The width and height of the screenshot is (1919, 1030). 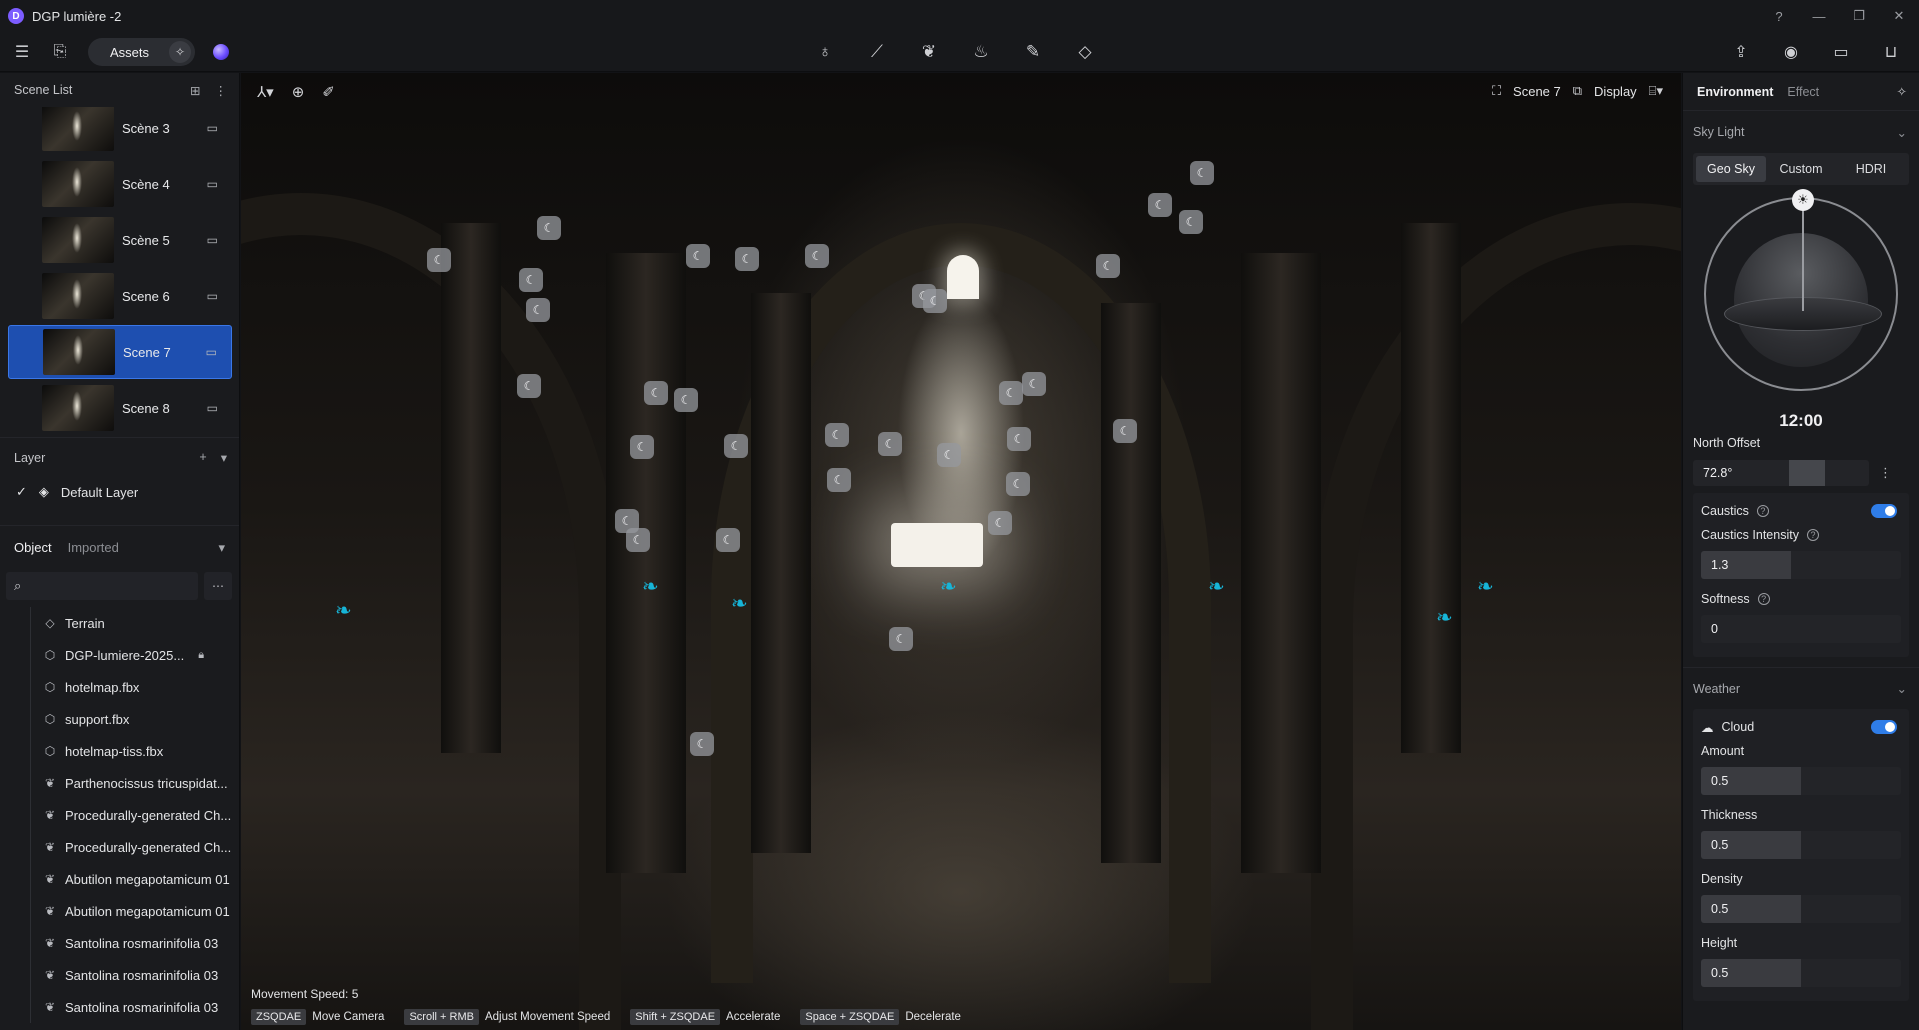 What do you see at coordinates (134, 623) in the screenshot?
I see `list-item: ◇ Terrain` at bounding box center [134, 623].